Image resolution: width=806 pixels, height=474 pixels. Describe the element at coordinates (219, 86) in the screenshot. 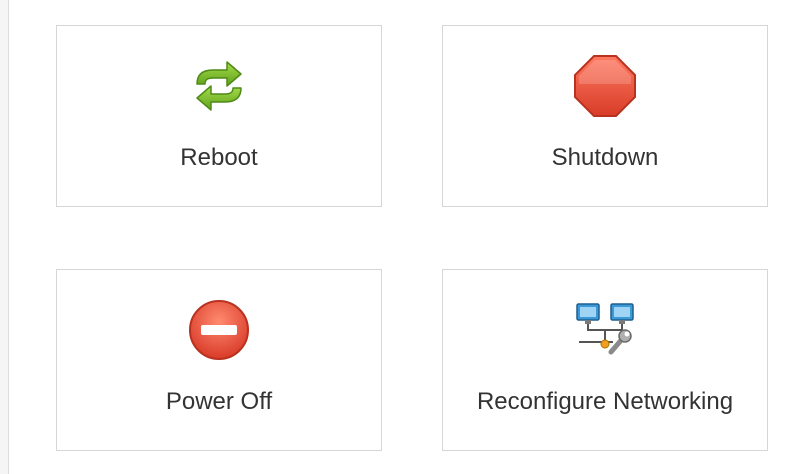

I see `reboot-icon` at that location.